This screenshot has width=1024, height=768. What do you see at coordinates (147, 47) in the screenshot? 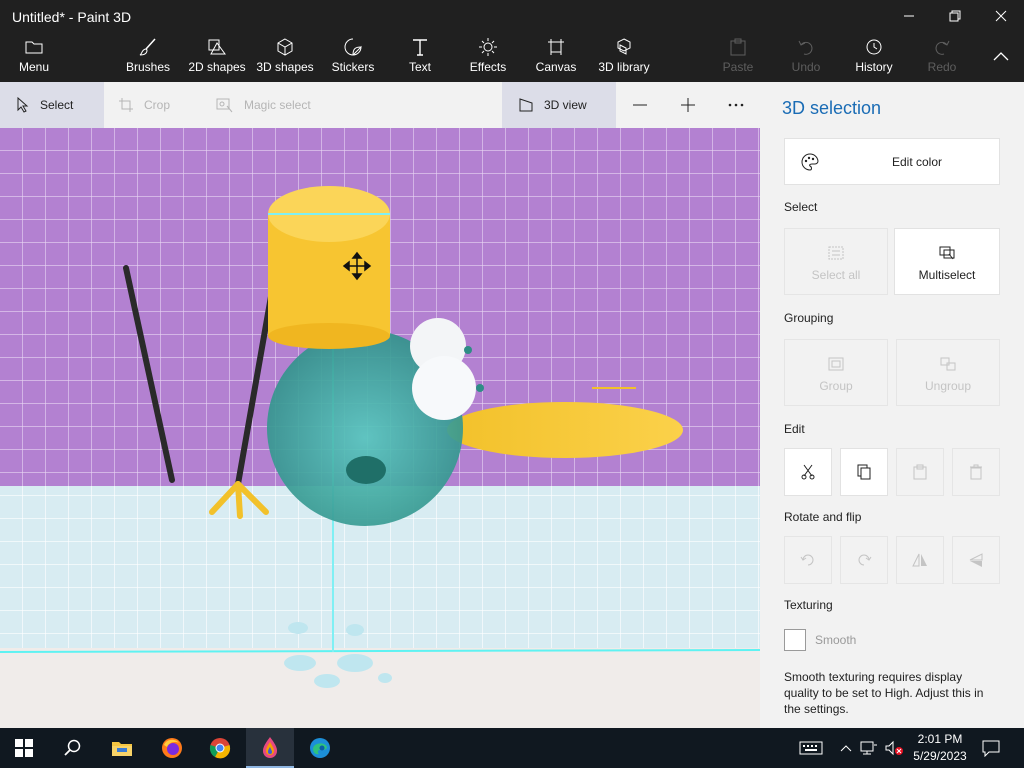
I see `brush-icon` at bounding box center [147, 47].